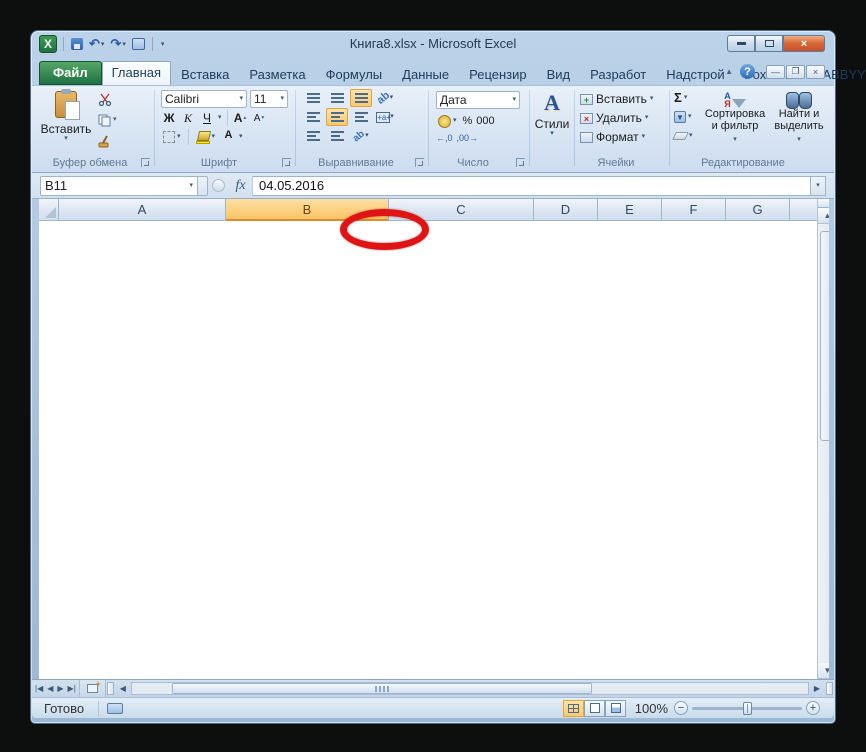  Describe the element at coordinates (107, 120) in the screenshot. I see `copy-button: ▾` at that location.